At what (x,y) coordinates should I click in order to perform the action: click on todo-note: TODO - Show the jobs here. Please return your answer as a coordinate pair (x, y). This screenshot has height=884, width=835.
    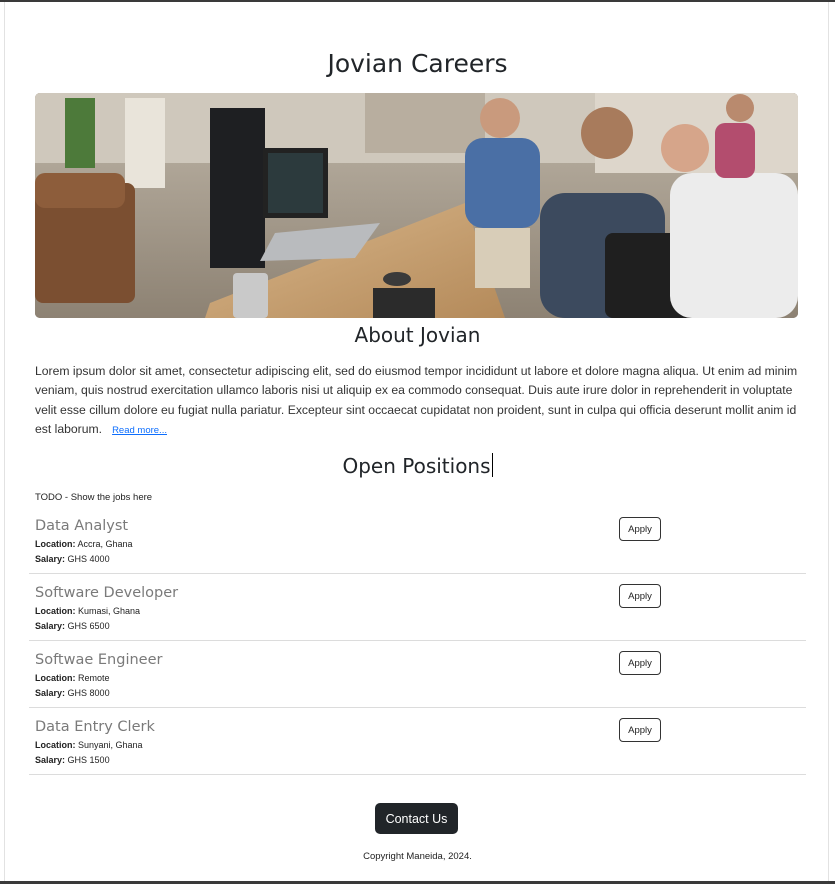
    Looking at the image, I should click on (94, 497).